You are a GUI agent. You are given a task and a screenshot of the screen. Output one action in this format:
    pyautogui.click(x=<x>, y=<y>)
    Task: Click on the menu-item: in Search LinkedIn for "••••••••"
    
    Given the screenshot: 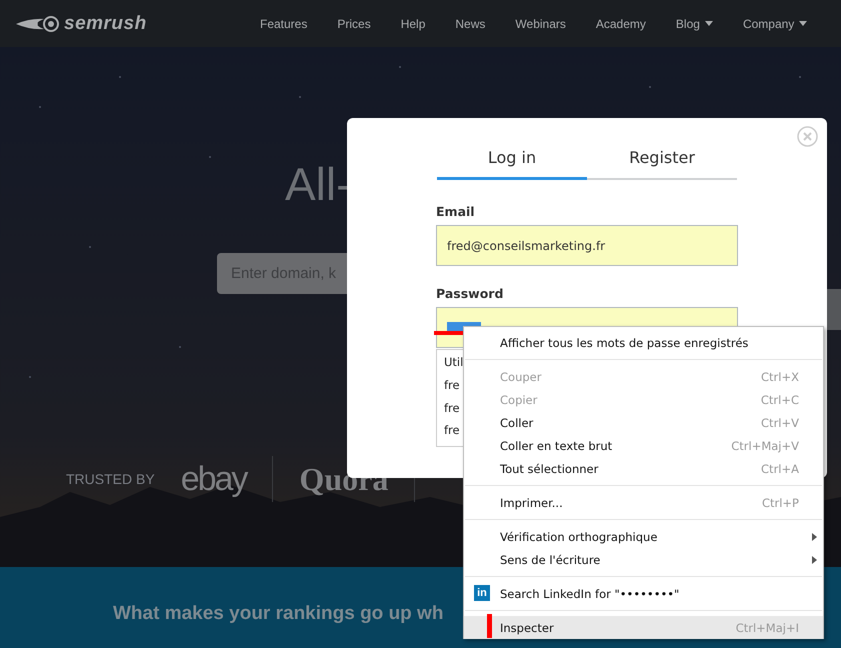 What is the action you would take?
    pyautogui.click(x=643, y=593)
    